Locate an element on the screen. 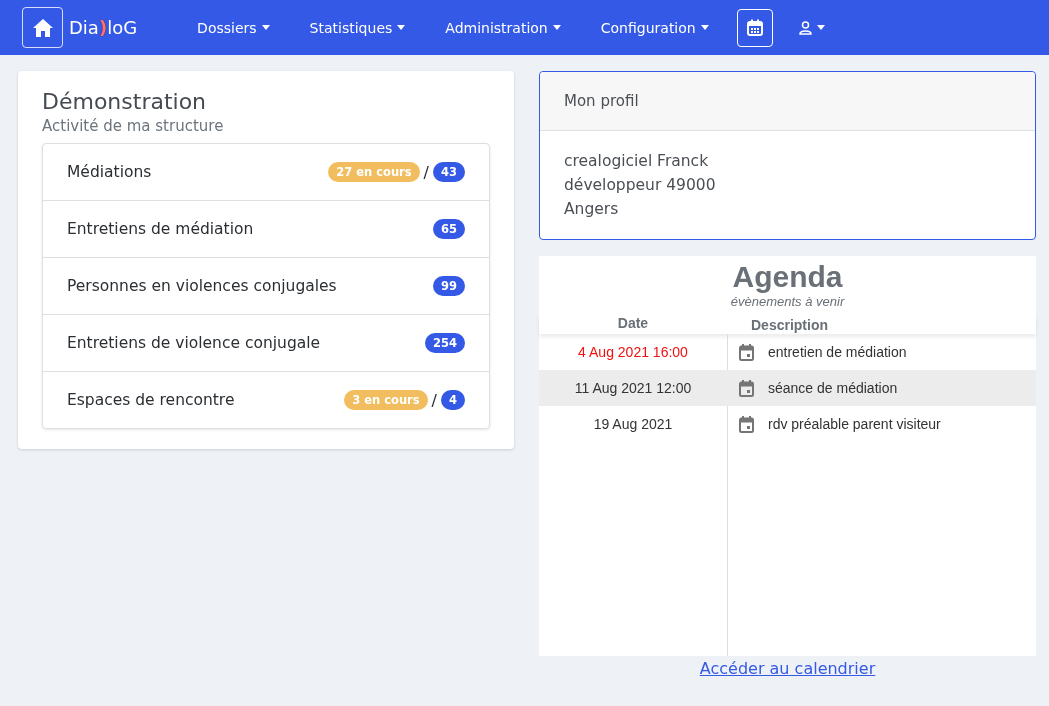 The image size is (1049, 706). total-count: 65 is located at coordinates (449, 229).